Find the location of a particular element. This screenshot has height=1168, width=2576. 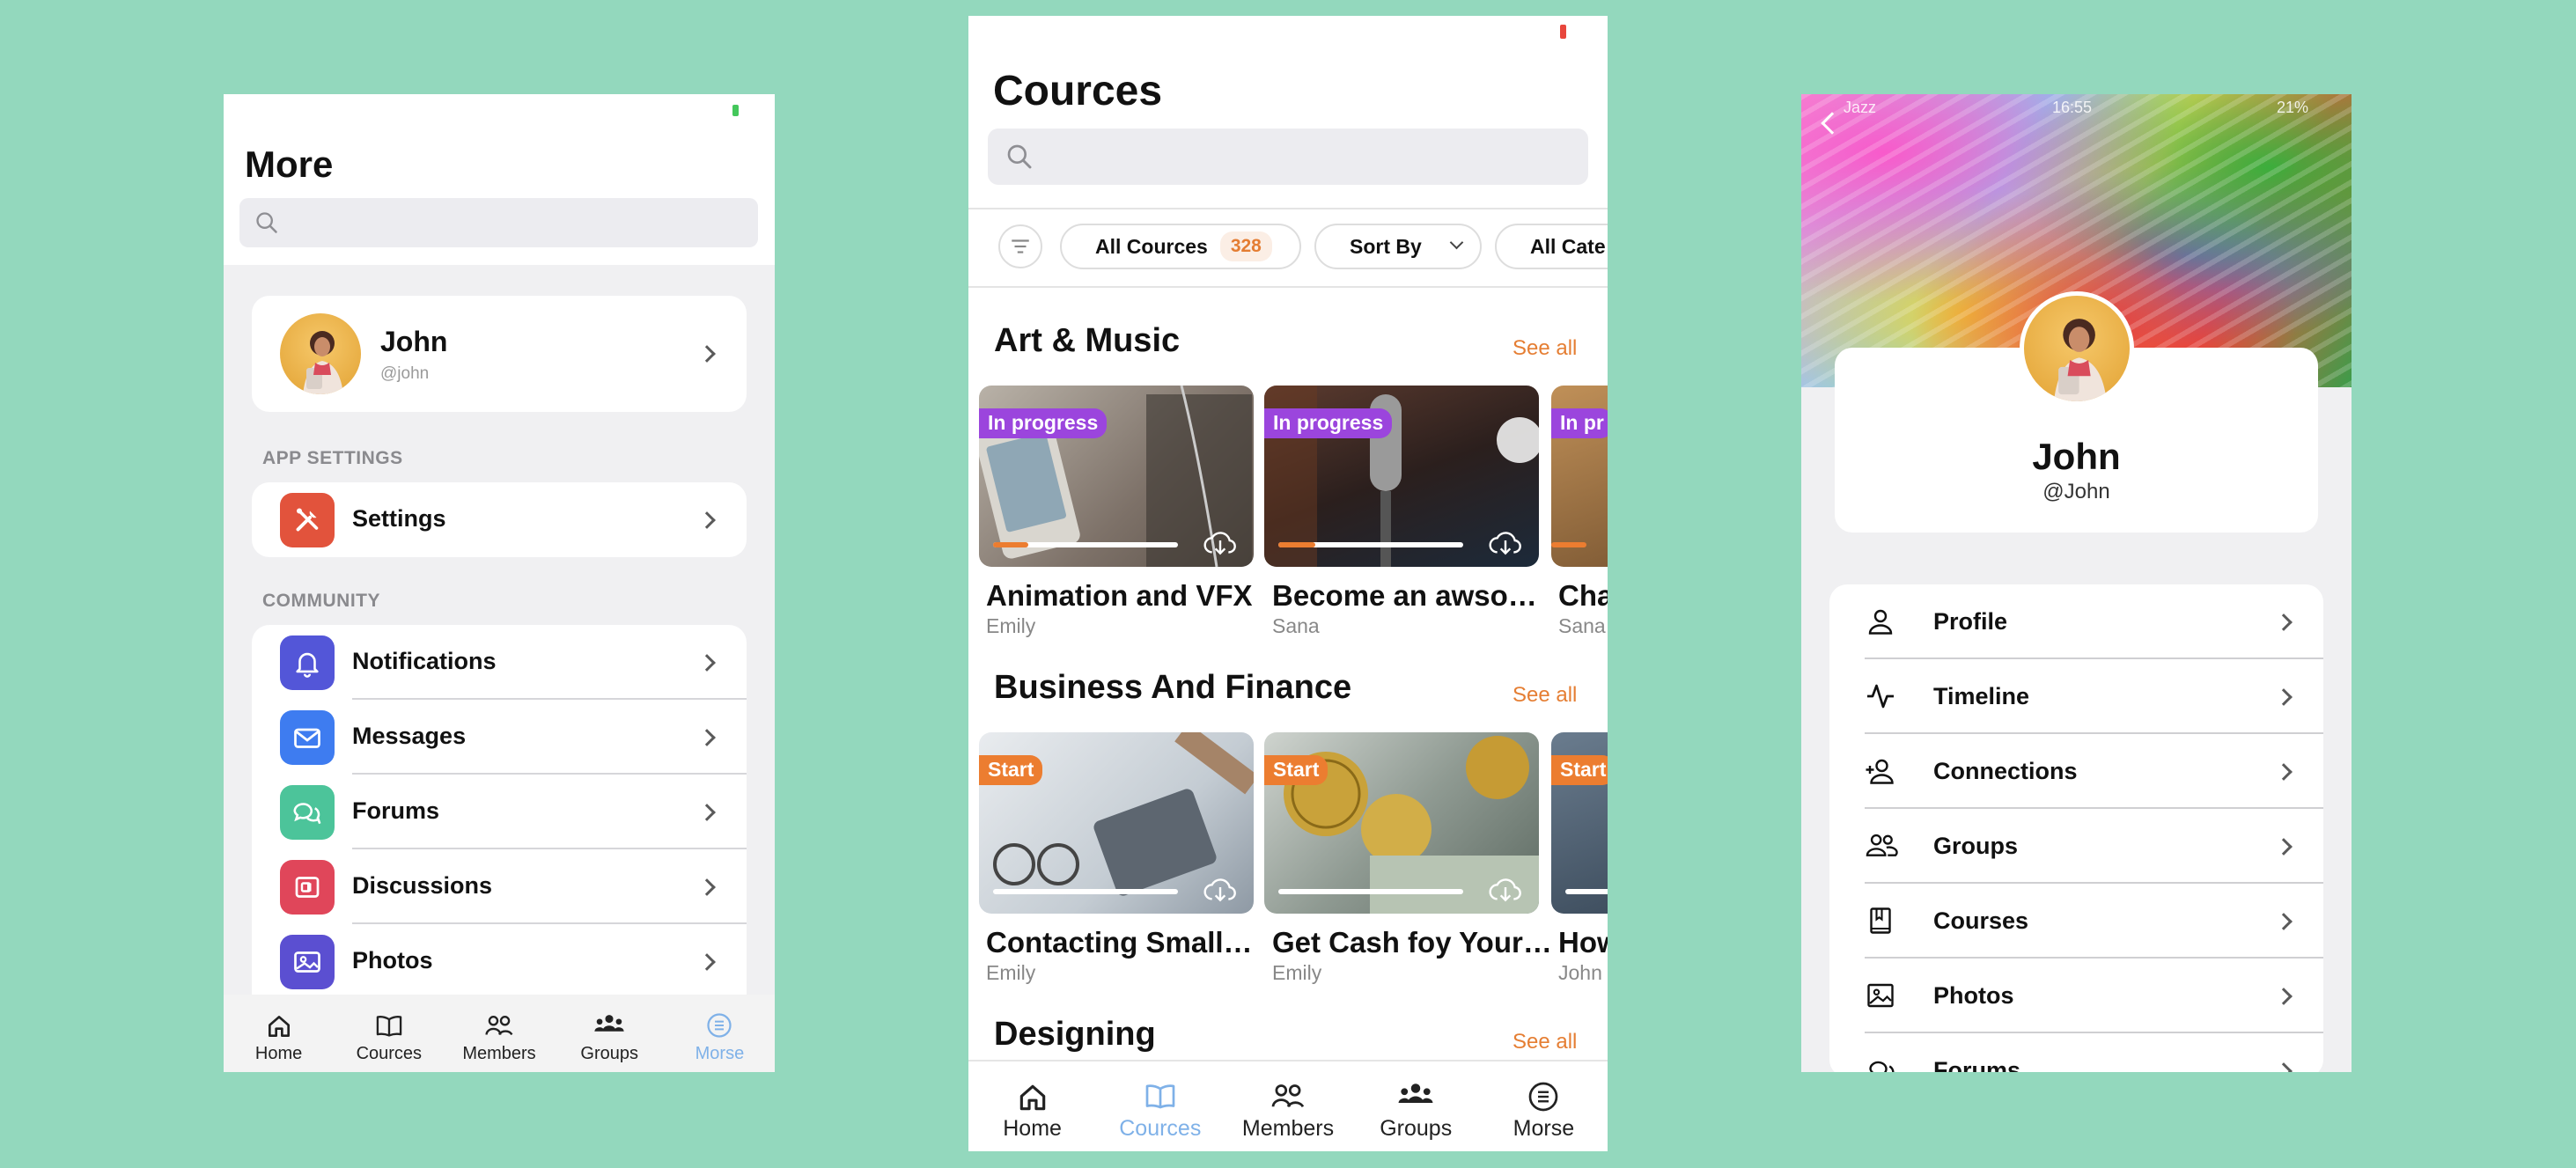

bell-icon is located at coordinates (307, 662).